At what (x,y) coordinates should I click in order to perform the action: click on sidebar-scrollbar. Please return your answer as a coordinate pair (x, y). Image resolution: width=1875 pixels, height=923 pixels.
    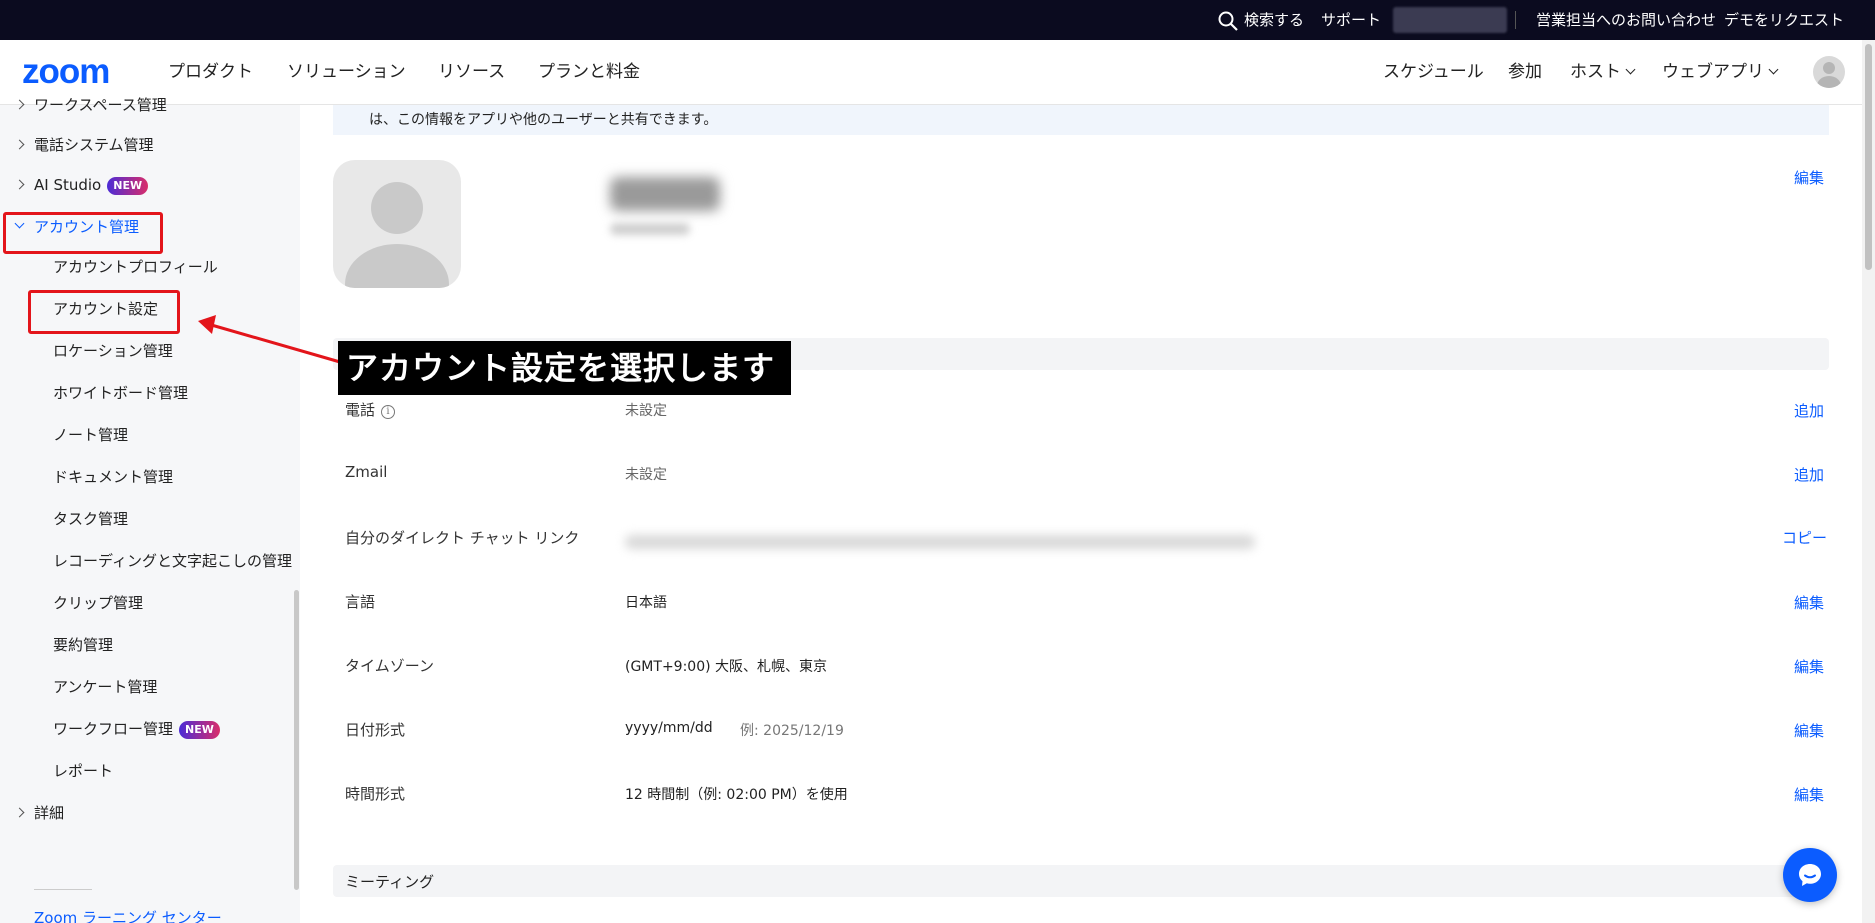
    Looking at the image, I should click on (296, 740).